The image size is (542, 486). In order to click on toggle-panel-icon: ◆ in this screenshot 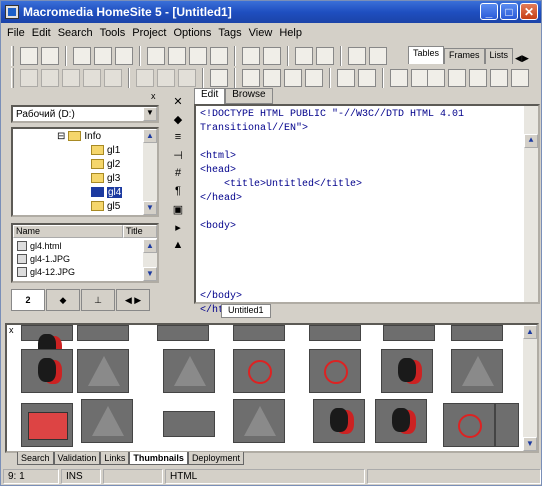, I will do `click(178, 120)`.